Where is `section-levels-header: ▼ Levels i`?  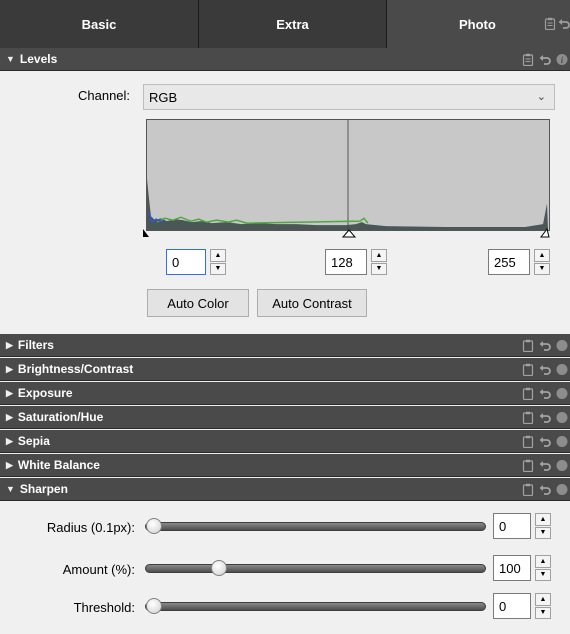
section-levels-header: ▼ Levels i is located at coordinates (285, 59).